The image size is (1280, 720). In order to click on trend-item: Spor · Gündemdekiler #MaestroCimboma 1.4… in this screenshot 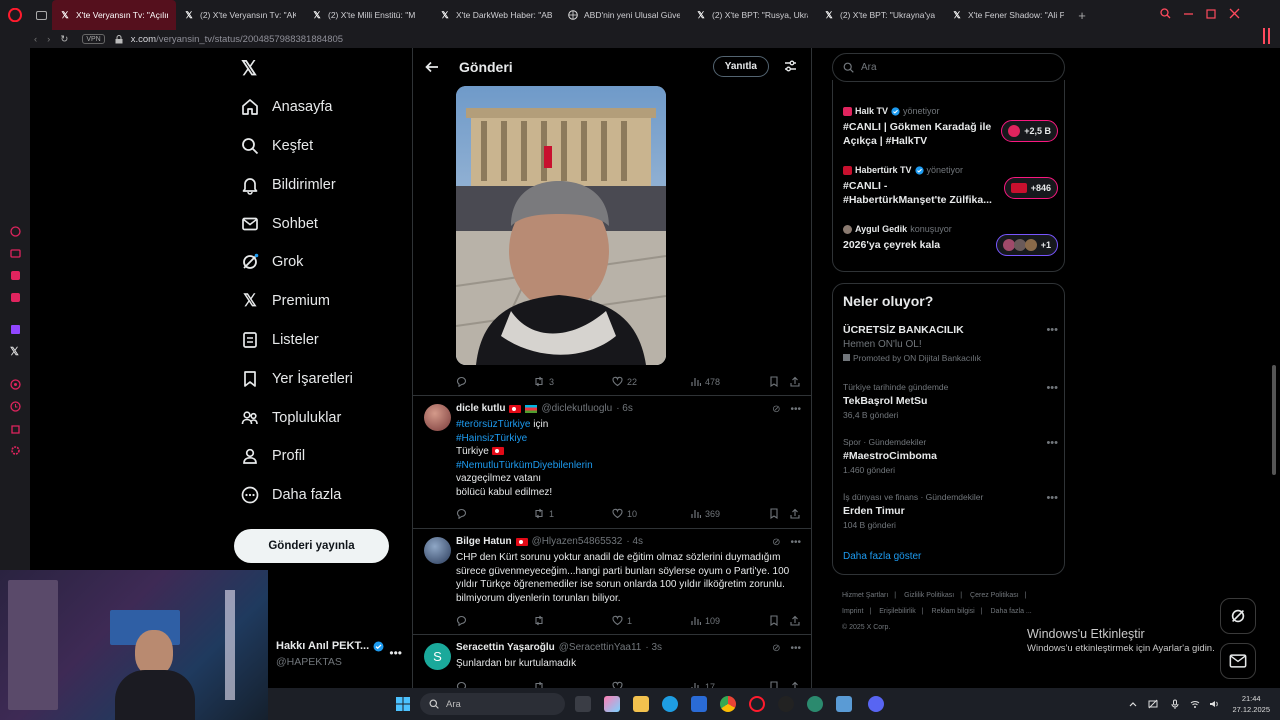, I will do `click(950, 456)`.